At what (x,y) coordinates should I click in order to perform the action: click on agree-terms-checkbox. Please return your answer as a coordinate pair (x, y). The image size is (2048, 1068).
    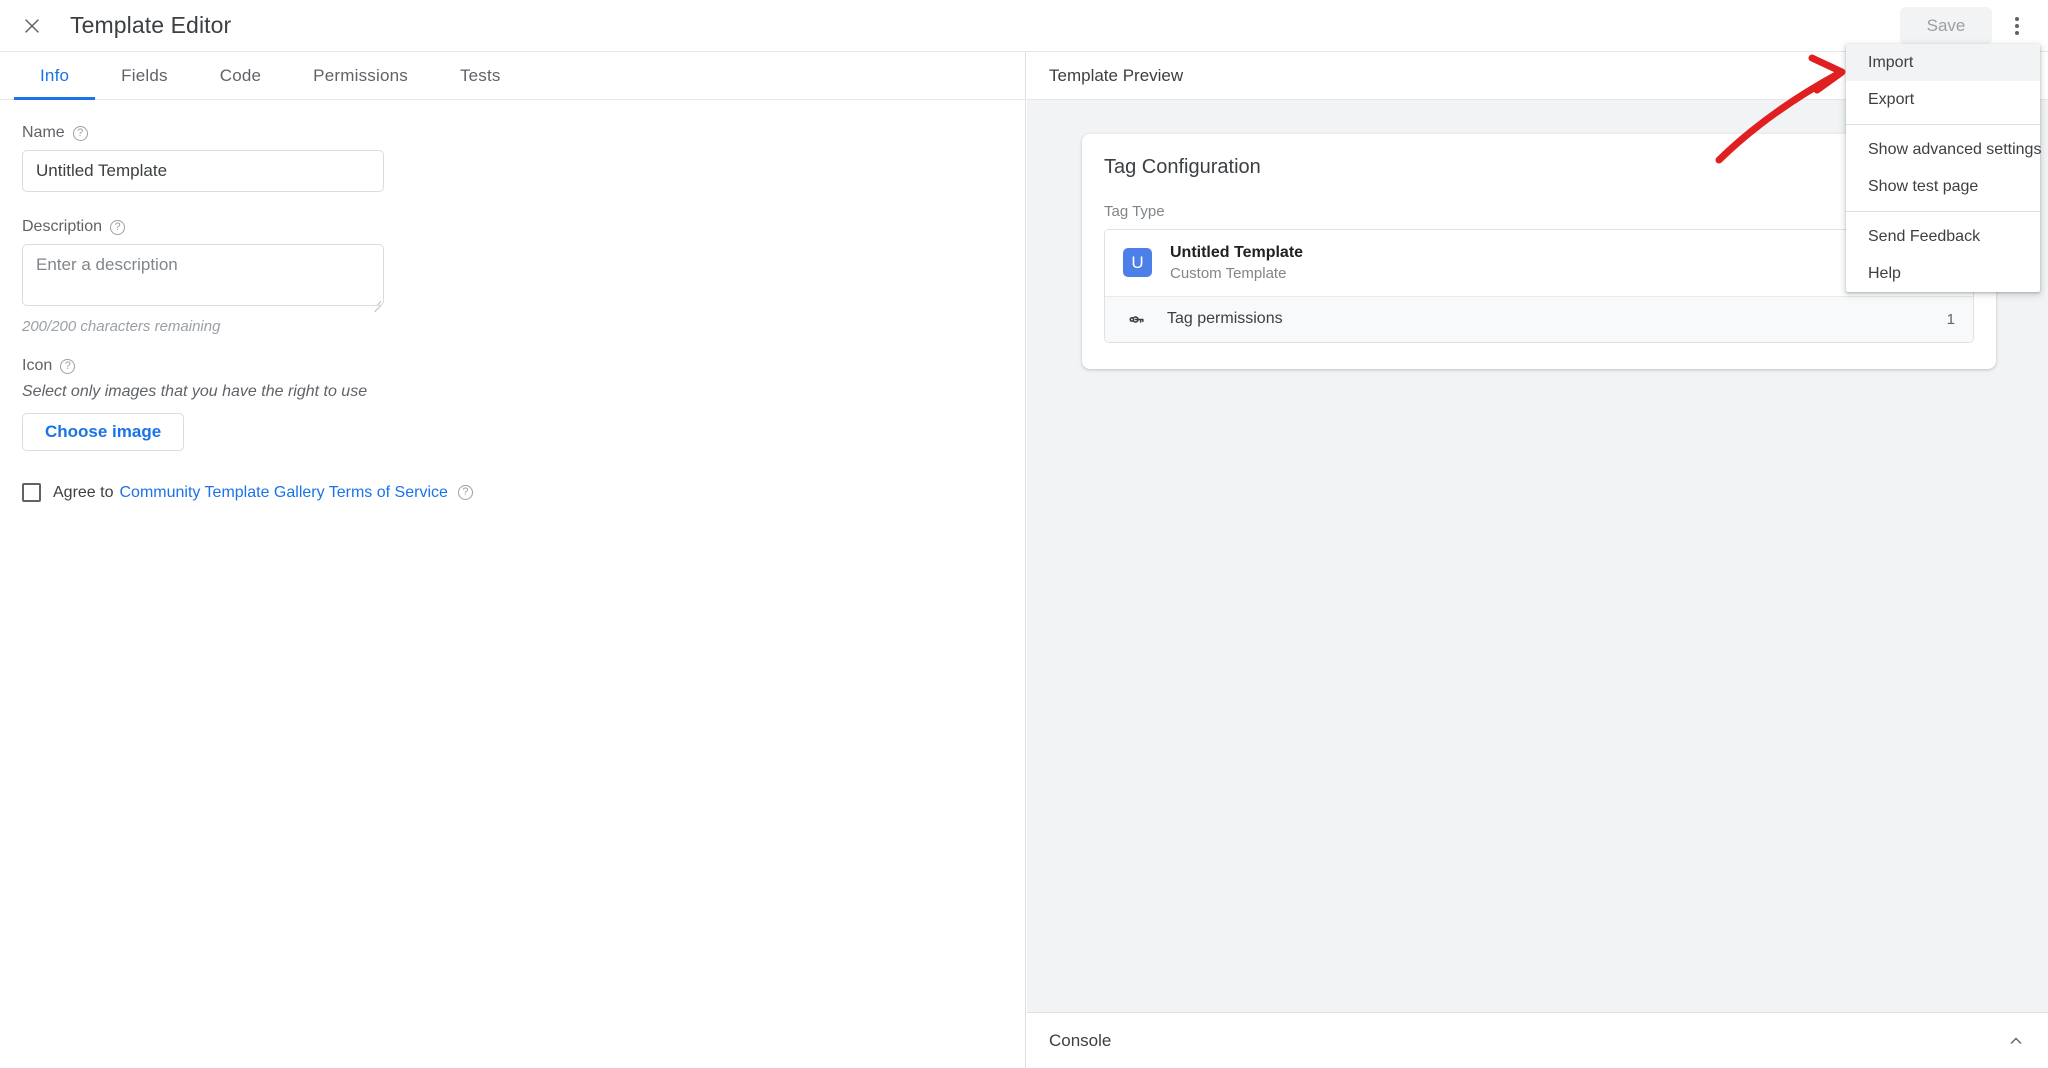
    Looking at the image, I should click on (31, 492).